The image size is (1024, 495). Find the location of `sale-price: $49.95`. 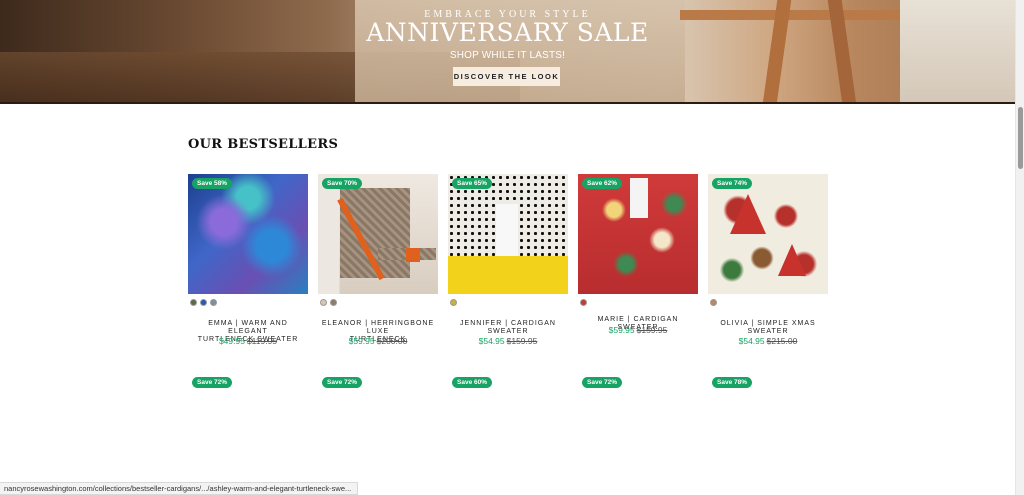

sale-price: $49.95 is located at coordinates (231, 341).